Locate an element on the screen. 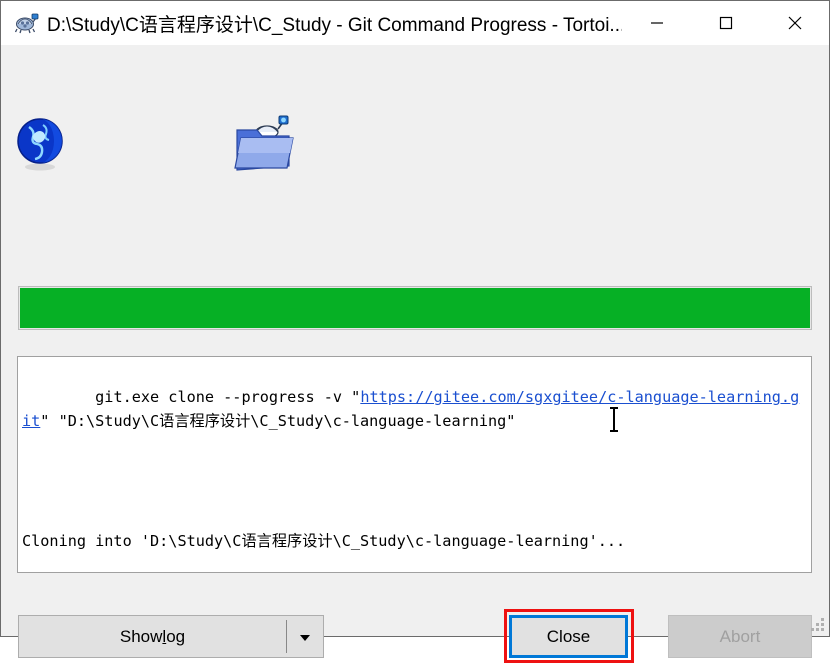  window-controls is located at coordinates (725, 23).